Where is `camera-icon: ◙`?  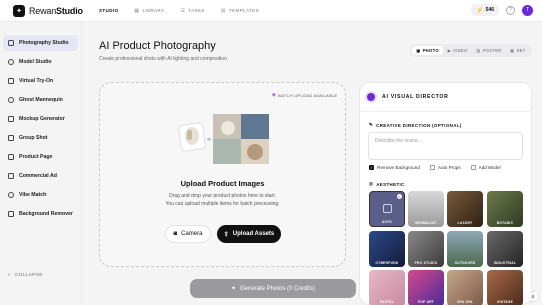 camera-icon: ◙ is located at coordinates (175, 234).